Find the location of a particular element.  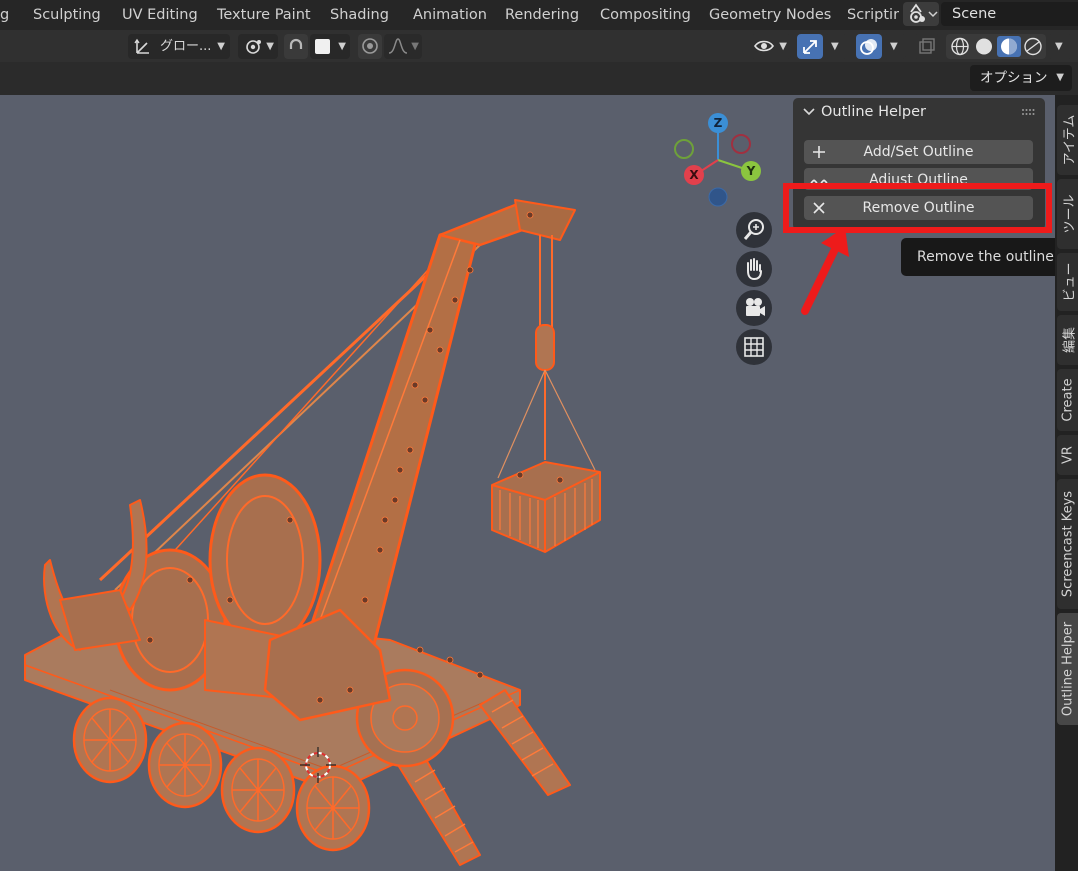

gizmo-neg-x-icon is located at coordinates (741, 144).